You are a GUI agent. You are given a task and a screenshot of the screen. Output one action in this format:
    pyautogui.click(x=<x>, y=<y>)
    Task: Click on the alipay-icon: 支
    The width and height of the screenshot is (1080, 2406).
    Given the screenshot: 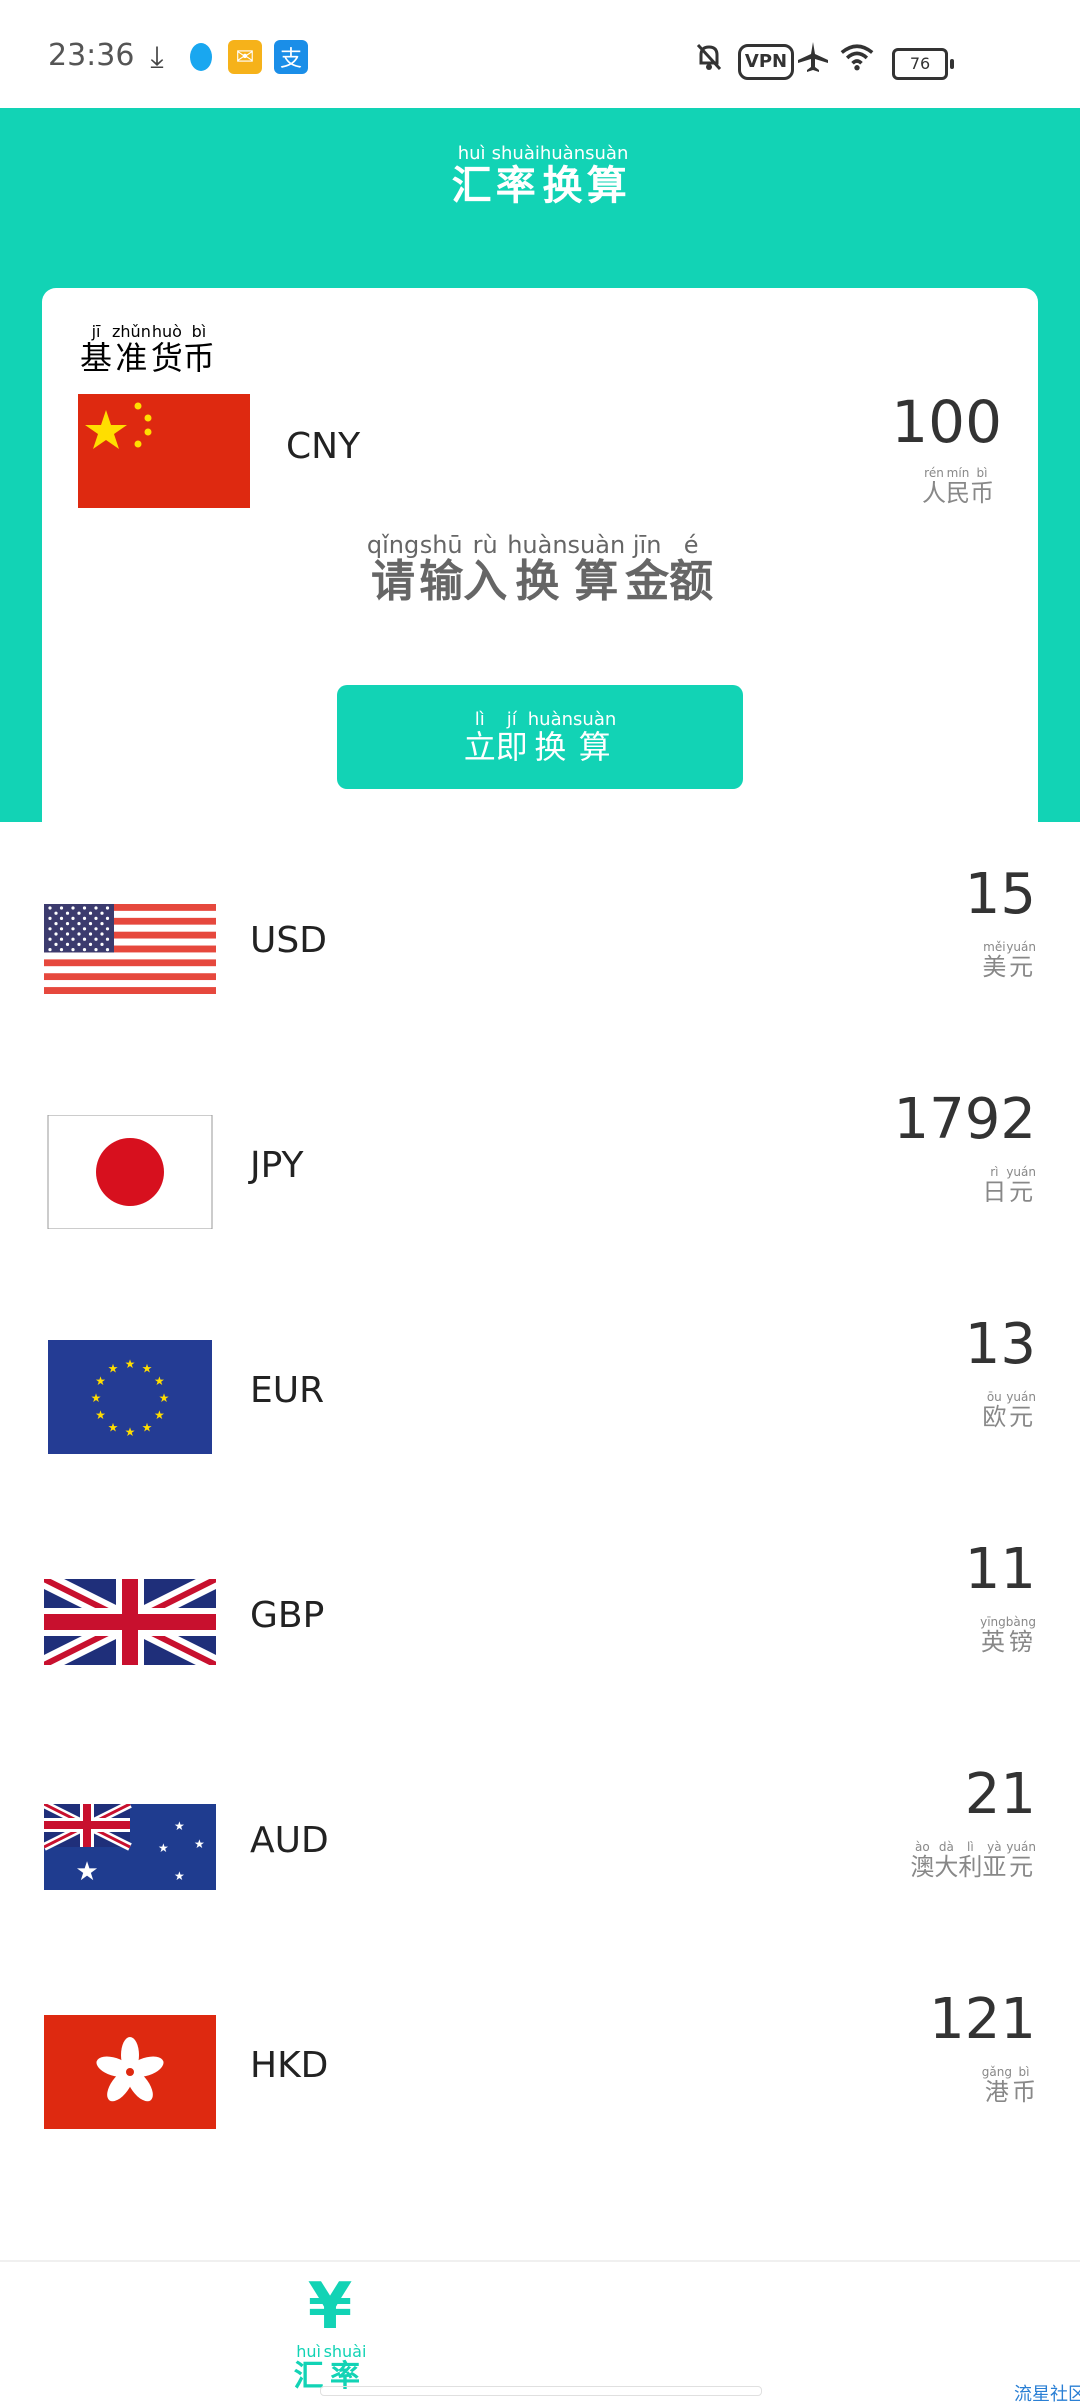 What is the action you would take?
    pyautogui.click(x=291, y=57)
    